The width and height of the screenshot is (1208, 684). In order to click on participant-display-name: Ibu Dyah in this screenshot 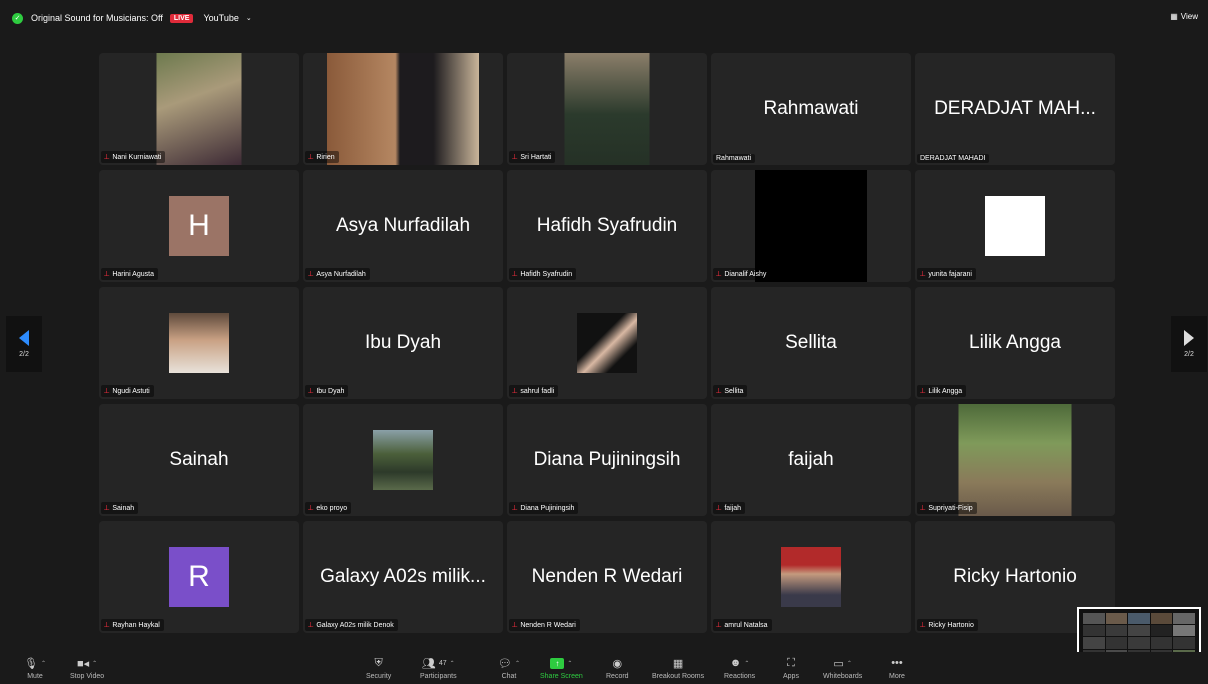, I will do `click(403, 342)`.